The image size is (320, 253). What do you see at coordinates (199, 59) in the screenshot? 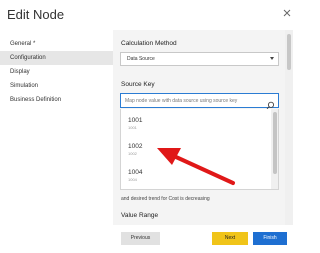
I see `calculation-method-select: Data Source` at bounding box center [199, 59].